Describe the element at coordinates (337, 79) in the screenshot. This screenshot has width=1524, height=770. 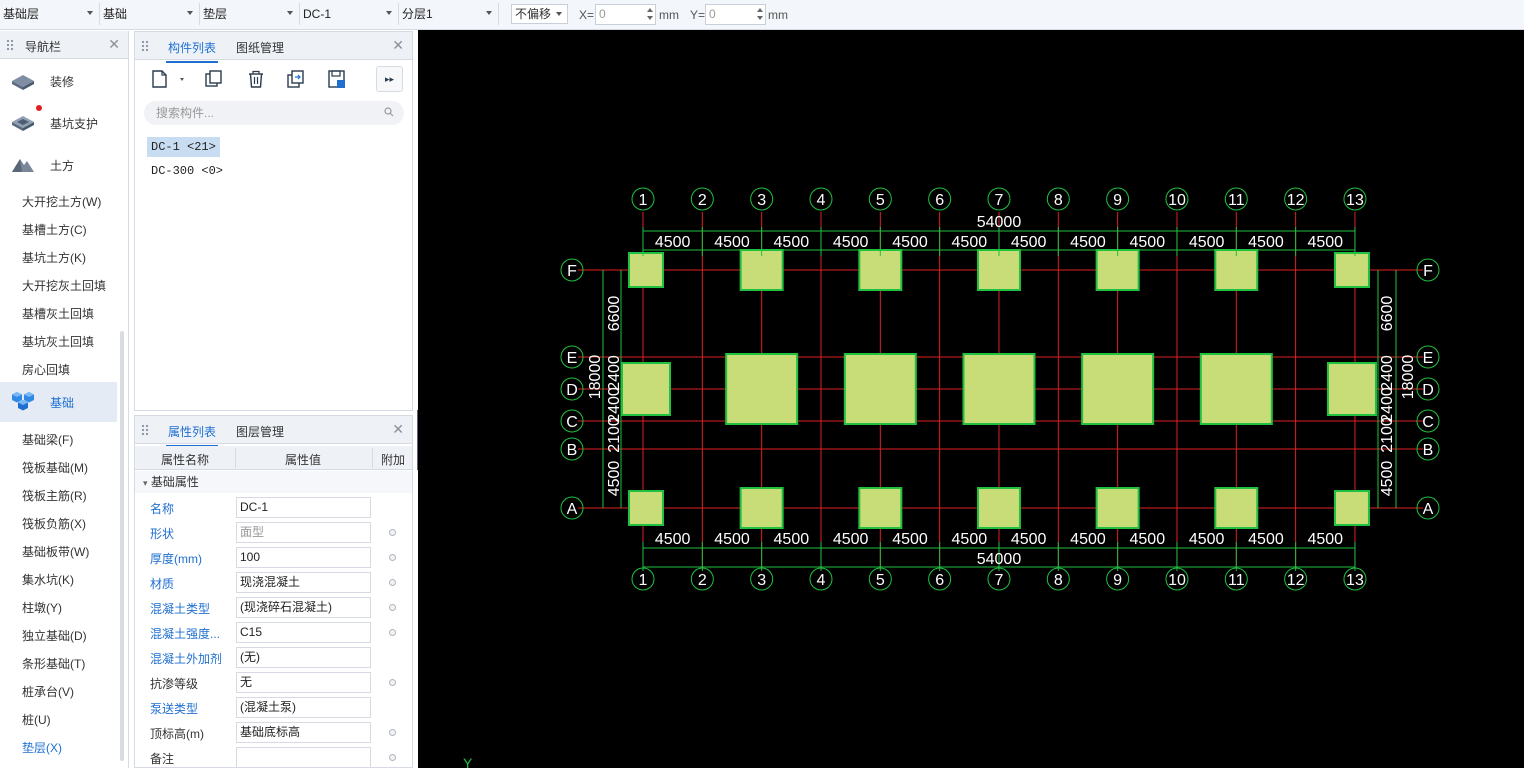
I see `property-save-icon` at that location.